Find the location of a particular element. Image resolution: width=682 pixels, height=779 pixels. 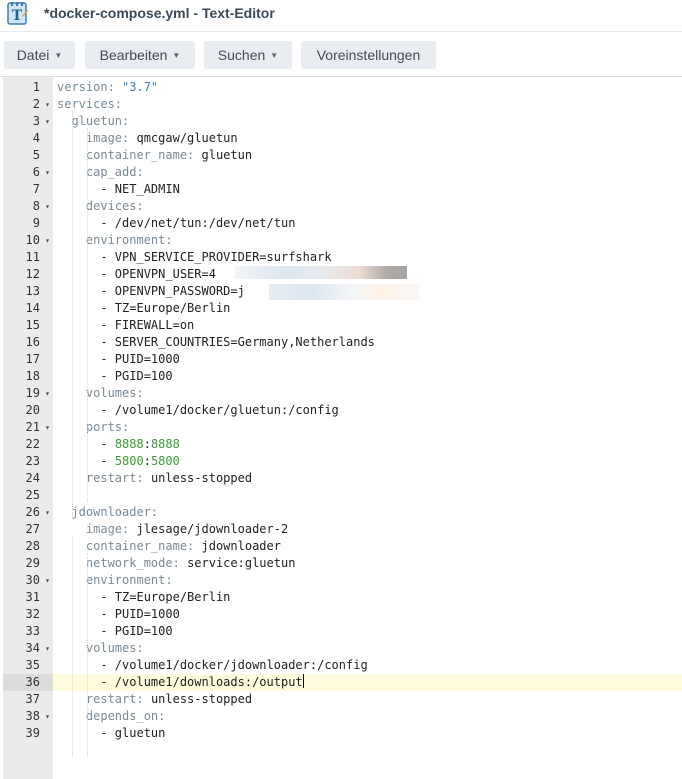

code-line: - VPN_SERVICE_PROVIDER=surfshark is located at coordinates (369, 257).